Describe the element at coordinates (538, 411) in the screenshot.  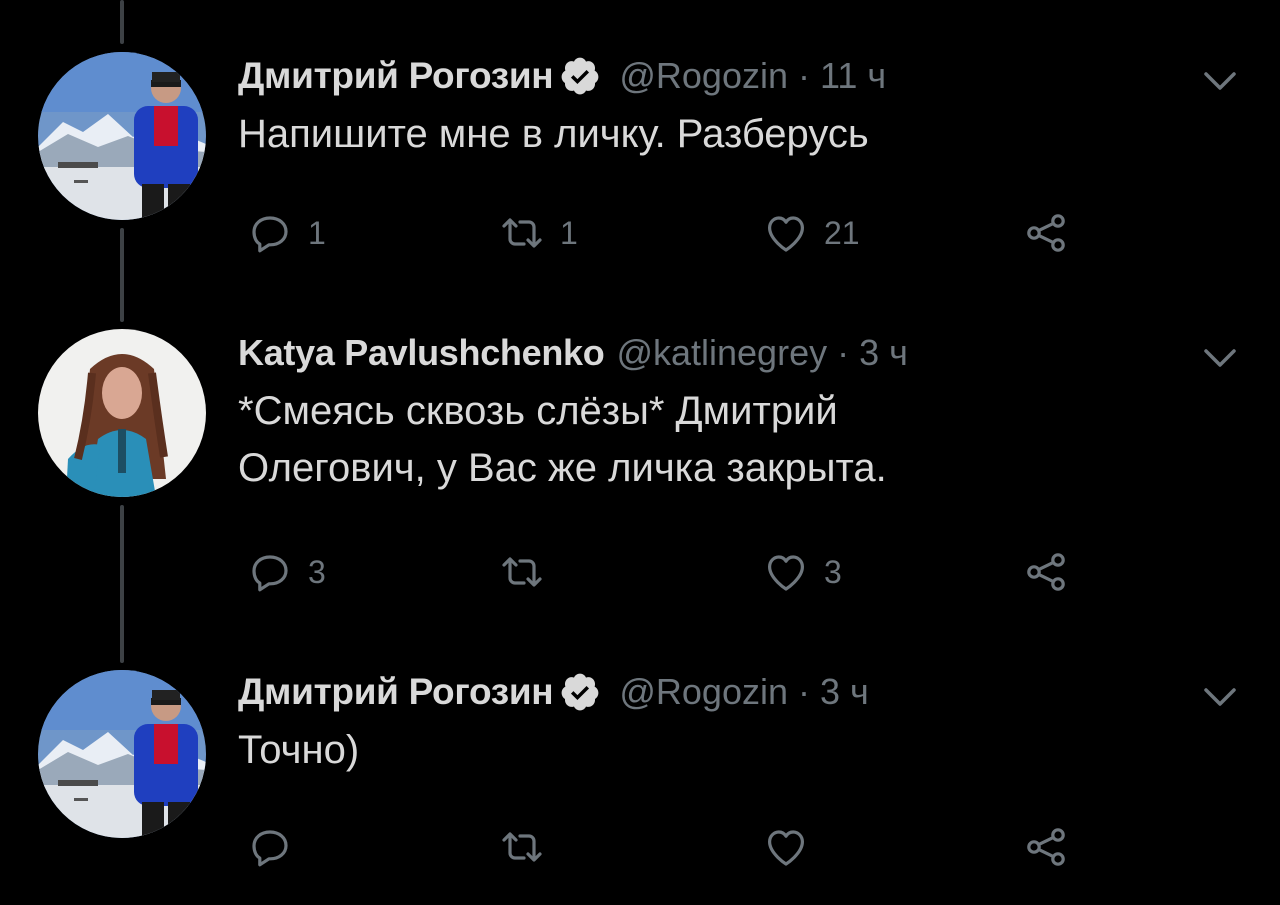
I see `tweet-text-line: *Смеясь сквозь слёзы* Дмитрий` at that location.